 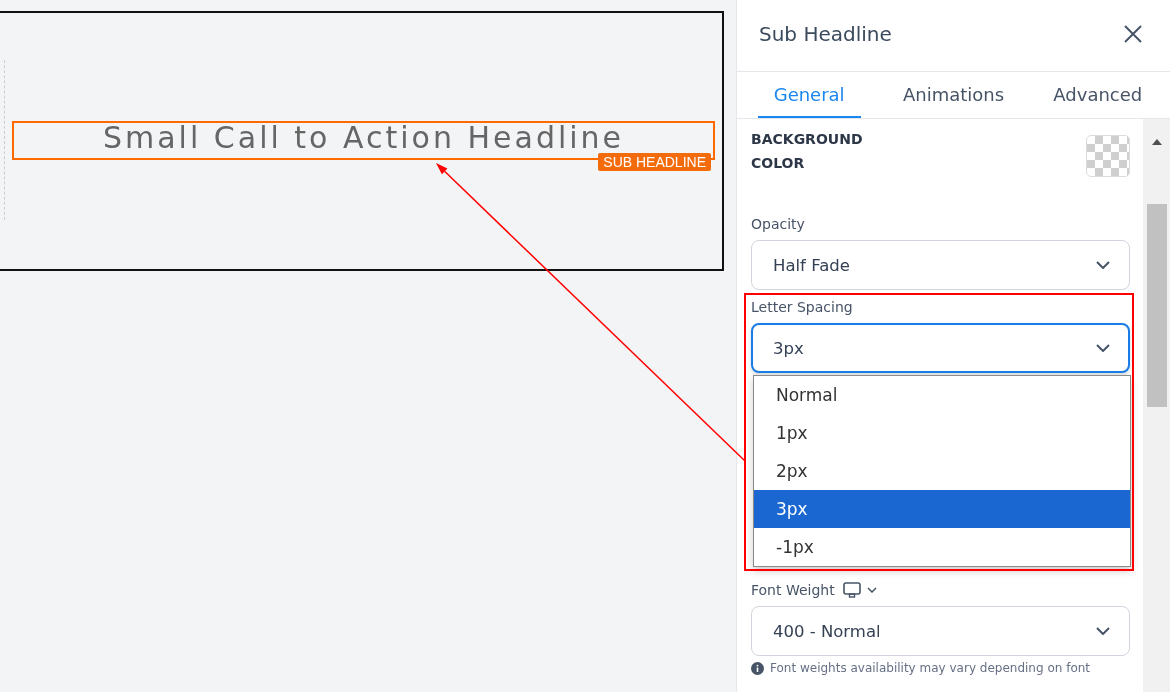 I want to click on panel-title: Sub Headline, so click(x=825, y=33).